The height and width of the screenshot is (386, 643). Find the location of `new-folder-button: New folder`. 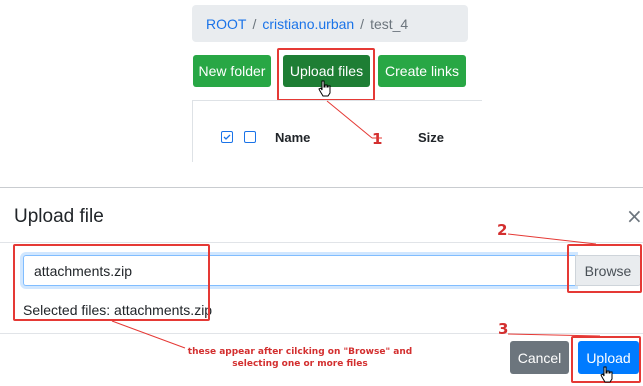

new-folder-button: New folder is located at coordinates (232, 71).